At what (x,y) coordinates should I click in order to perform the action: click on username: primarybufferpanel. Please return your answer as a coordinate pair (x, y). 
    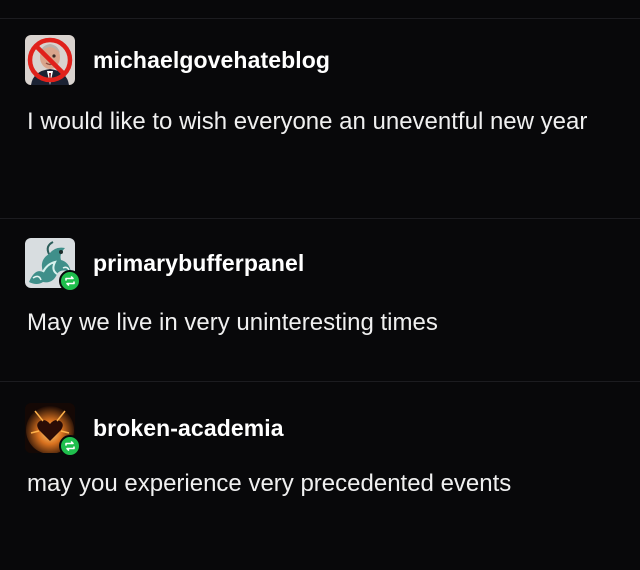
    Looking at the image, I should click on (198, 263).